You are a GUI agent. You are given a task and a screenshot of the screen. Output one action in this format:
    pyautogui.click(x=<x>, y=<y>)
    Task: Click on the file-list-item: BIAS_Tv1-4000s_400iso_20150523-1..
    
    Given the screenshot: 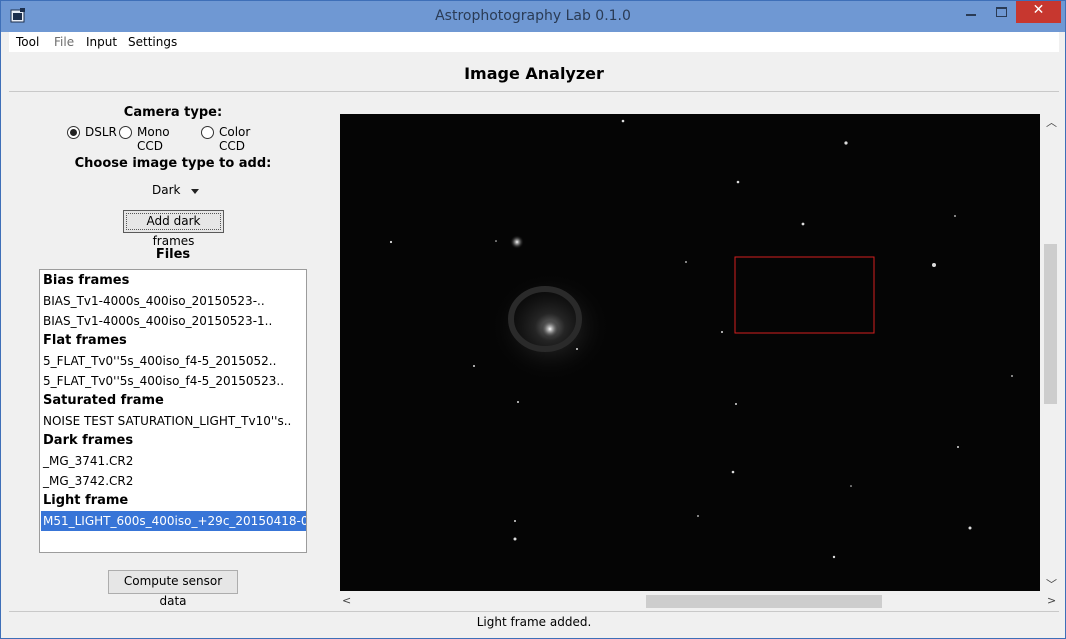 What is the action you would take?
    pyautogui.click(x=173, y=321)
    